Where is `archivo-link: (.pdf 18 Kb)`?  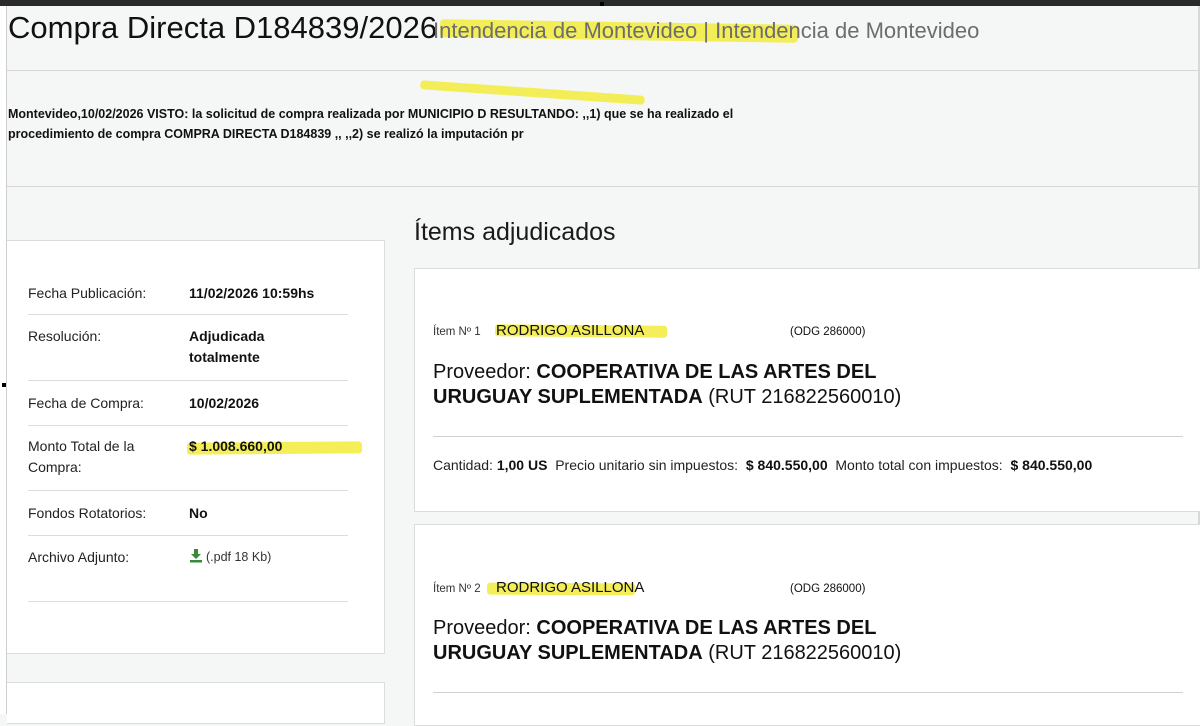 archivo-link: (.pdf 18 Kb) is located at coordinates (230, 558).